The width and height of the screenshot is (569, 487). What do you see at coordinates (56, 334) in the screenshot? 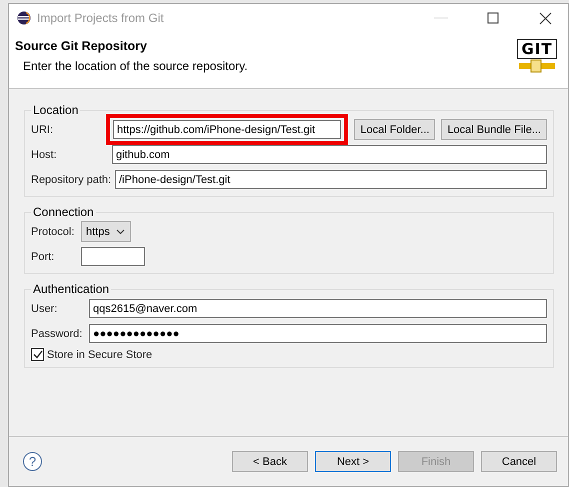
I see `field-label: Password:` at bounding box center [56, 334].